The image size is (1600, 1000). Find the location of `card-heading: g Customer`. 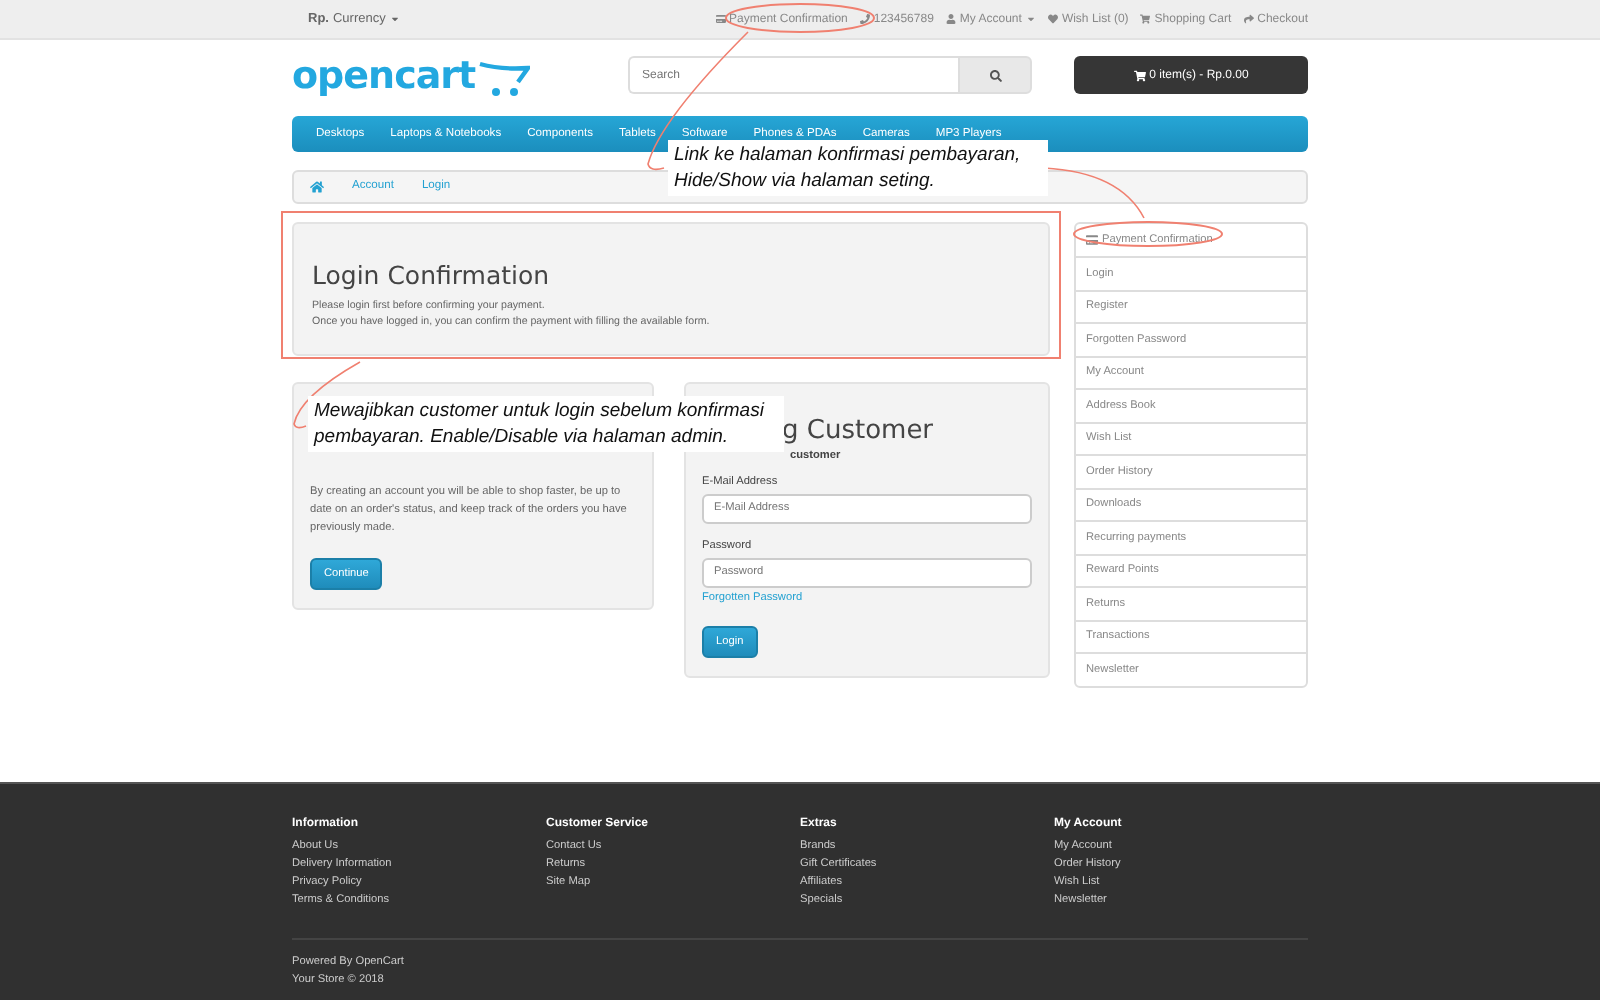

card-heading: g Customer is located at coordinates (859, 430).